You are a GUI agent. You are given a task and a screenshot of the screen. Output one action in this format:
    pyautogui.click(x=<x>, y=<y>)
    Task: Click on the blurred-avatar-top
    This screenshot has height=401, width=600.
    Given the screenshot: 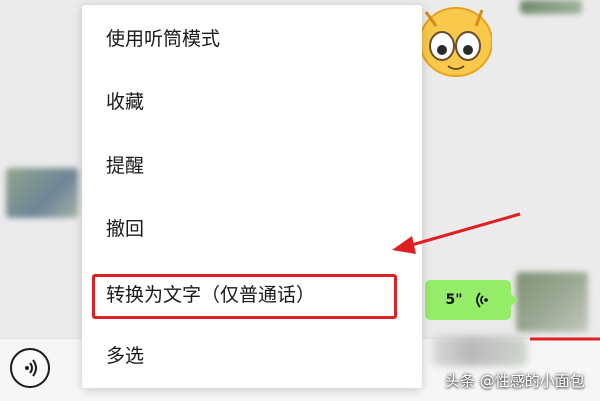 What is the action you would take?
    pyautogui.click(x=551, y=7)
    